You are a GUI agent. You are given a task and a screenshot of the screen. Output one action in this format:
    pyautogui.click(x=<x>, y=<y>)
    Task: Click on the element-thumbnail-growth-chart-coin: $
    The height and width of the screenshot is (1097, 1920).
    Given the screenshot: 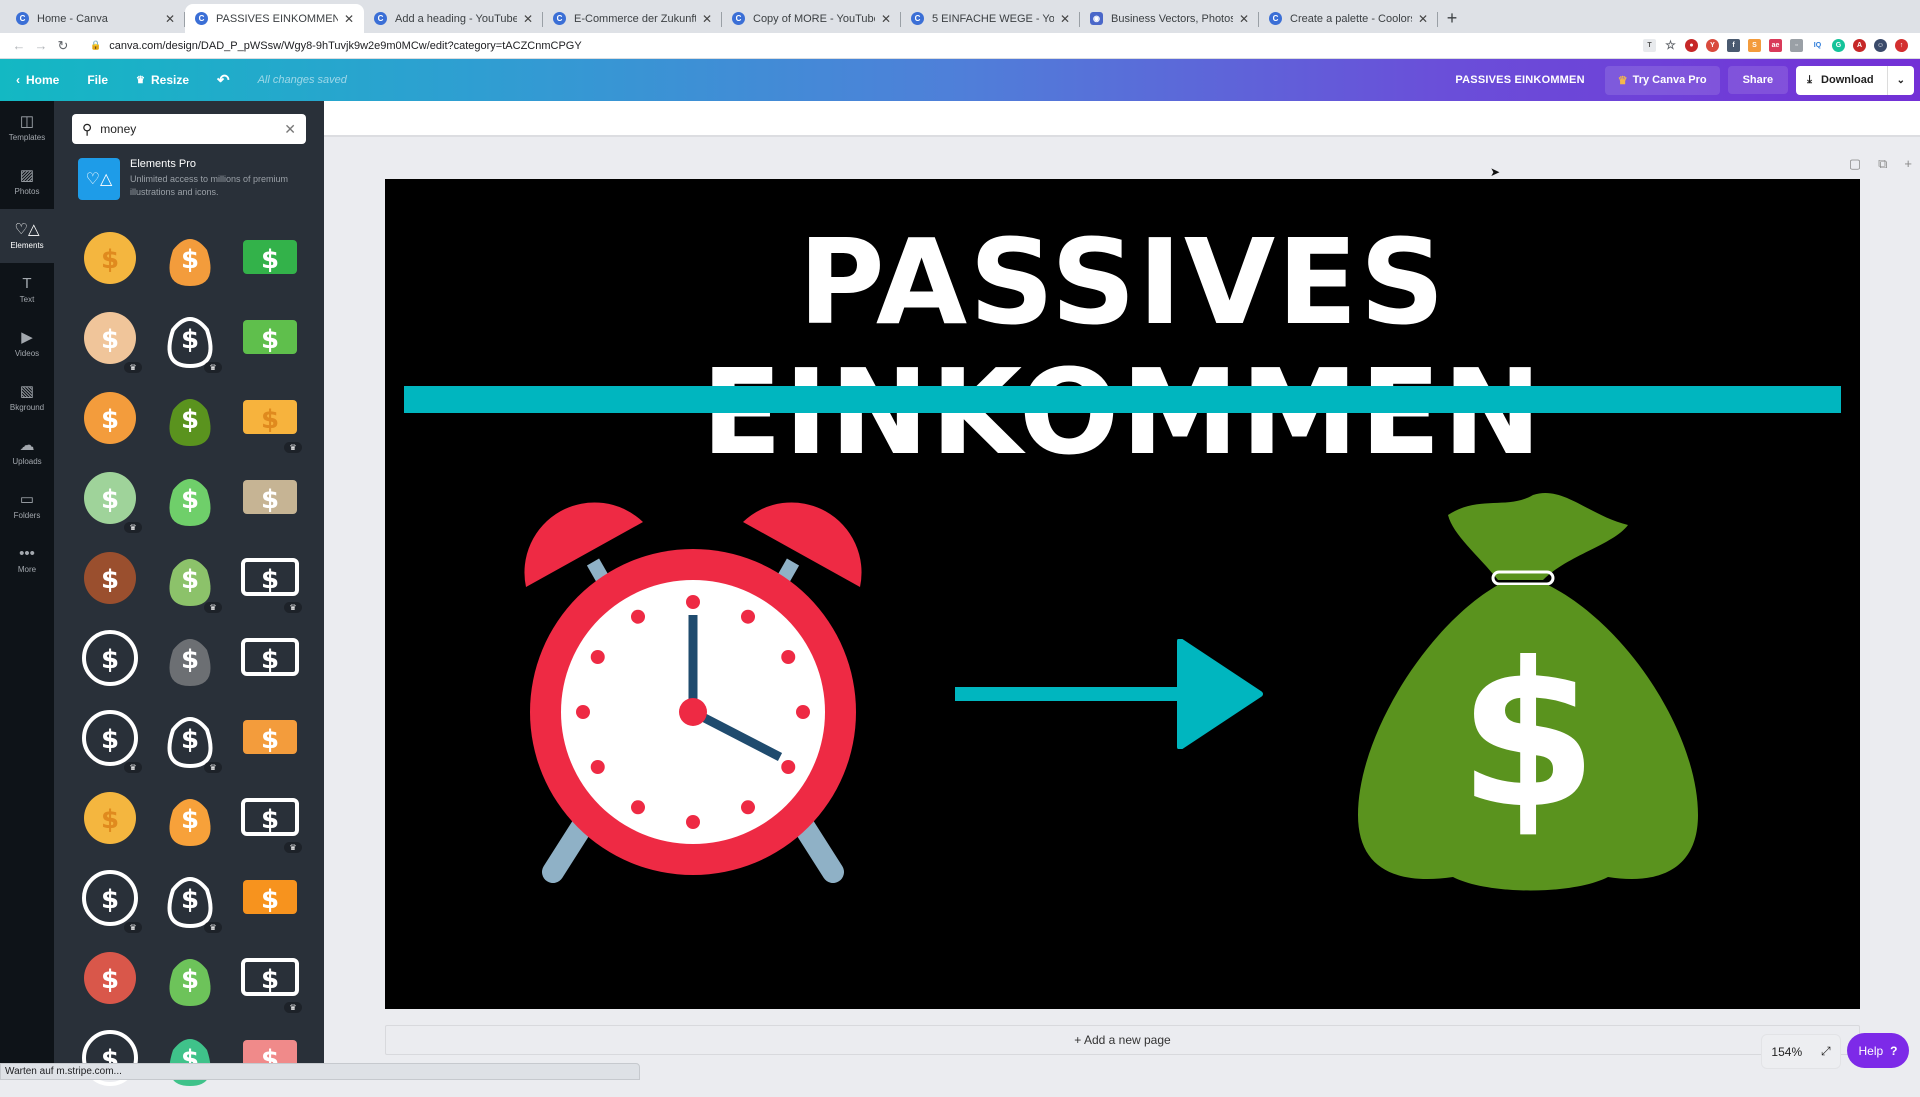 What is the action you would take?
    pyautogui.click(x=270, y=257)
    